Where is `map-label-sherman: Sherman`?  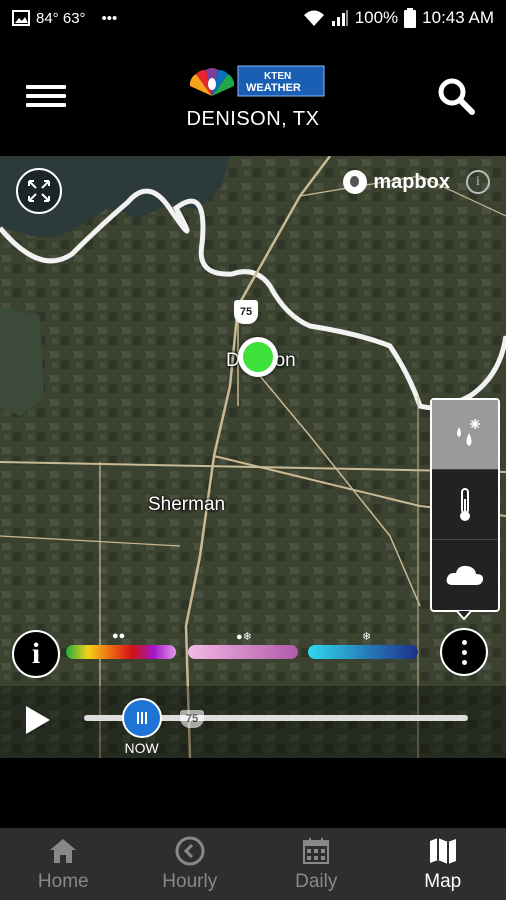 map-label-sherman: Sherman is located at coordinates (187, 504).